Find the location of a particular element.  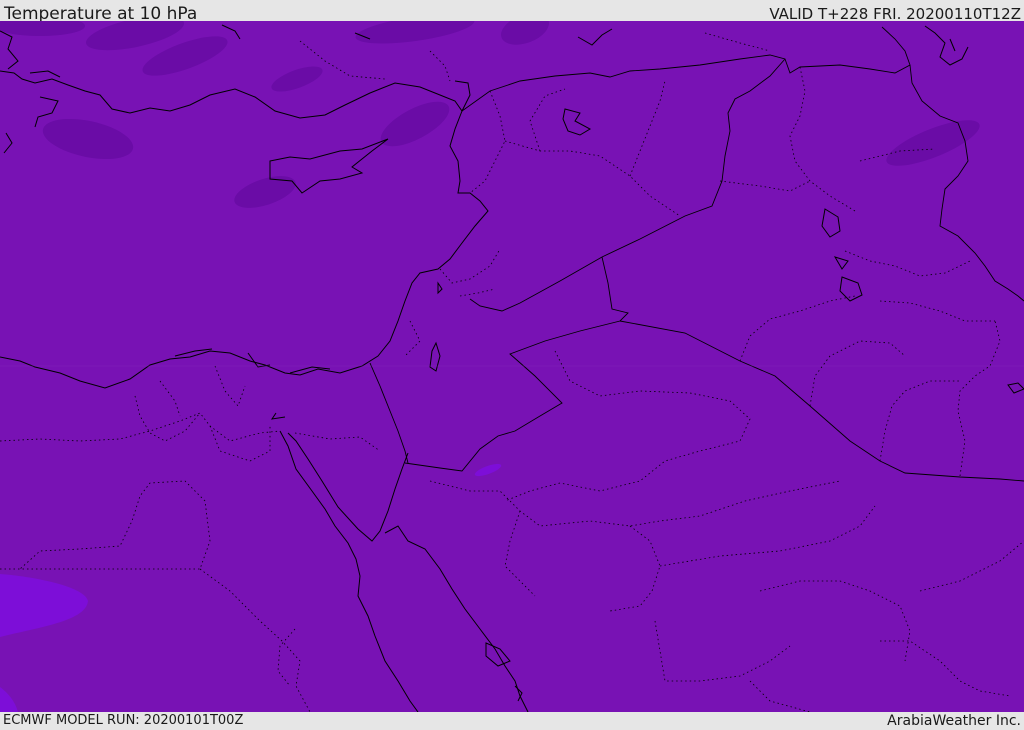

model-run-label: ECMWF MODEL RUN: 20200101T00Z is located at coordinates (123, 720).